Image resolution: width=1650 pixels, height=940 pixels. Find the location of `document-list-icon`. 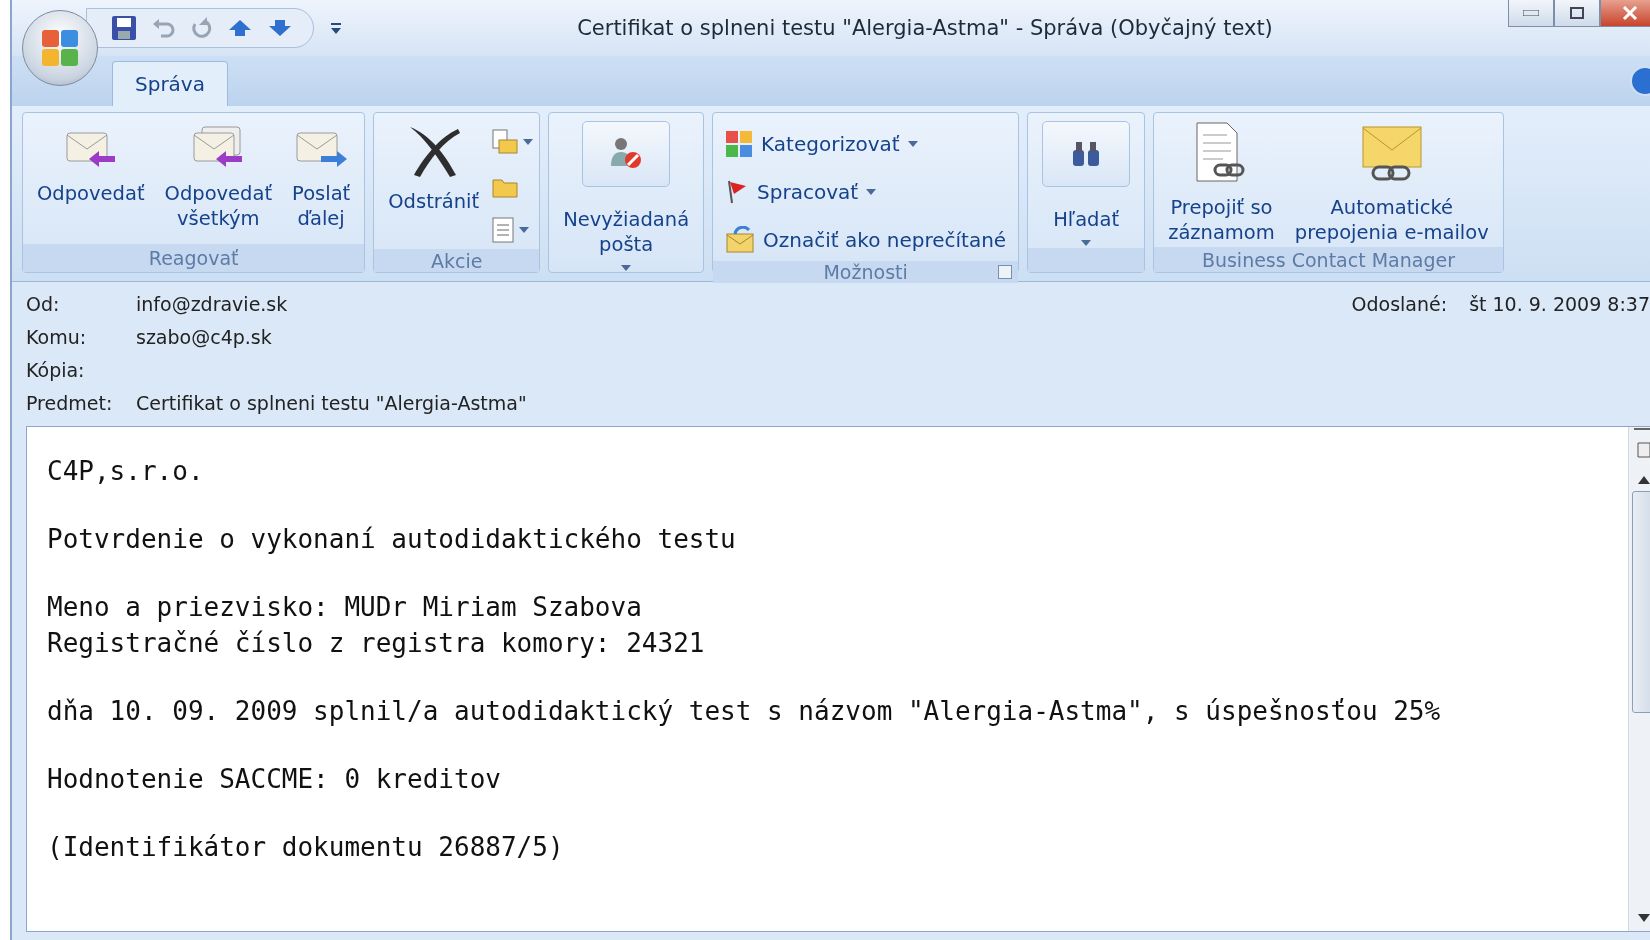

document-list-icon is located at coordinates (503, 230).